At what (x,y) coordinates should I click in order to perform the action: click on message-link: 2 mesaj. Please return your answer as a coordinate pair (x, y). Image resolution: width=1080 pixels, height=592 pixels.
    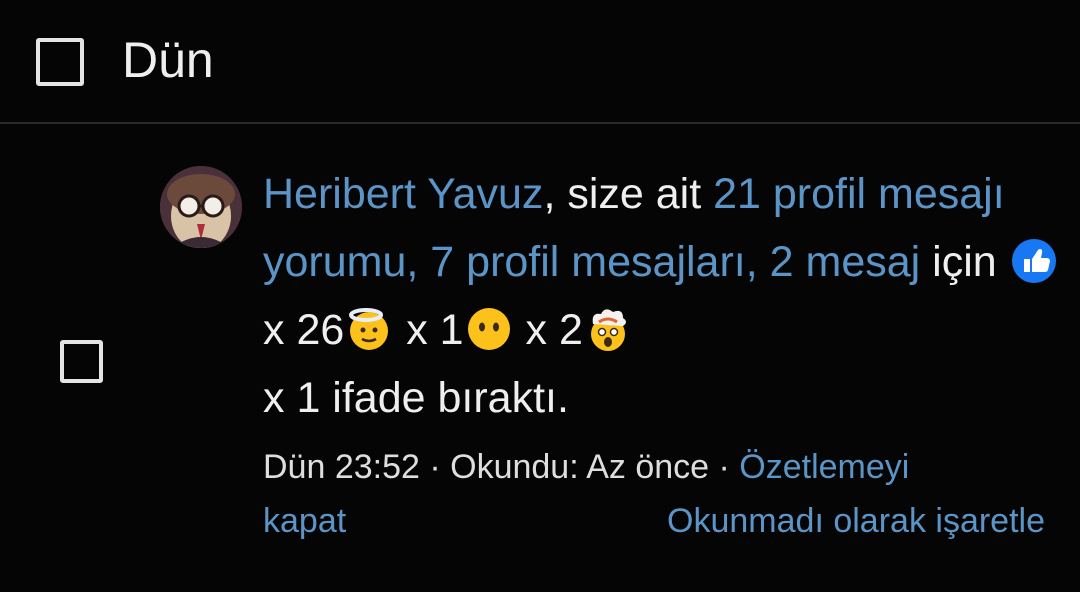
    Looking at the image, I should click on (845, 262).